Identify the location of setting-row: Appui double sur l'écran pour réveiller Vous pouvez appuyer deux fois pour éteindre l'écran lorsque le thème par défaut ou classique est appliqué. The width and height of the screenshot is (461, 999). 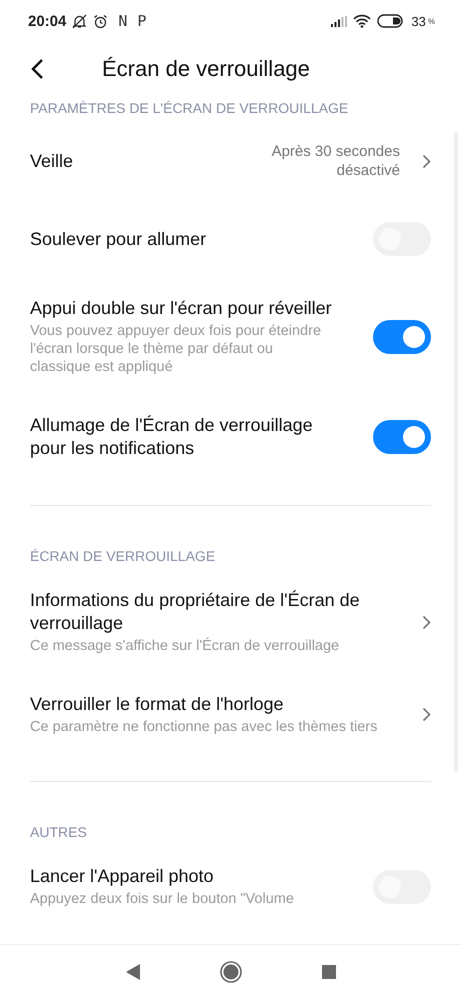
(230, 336).